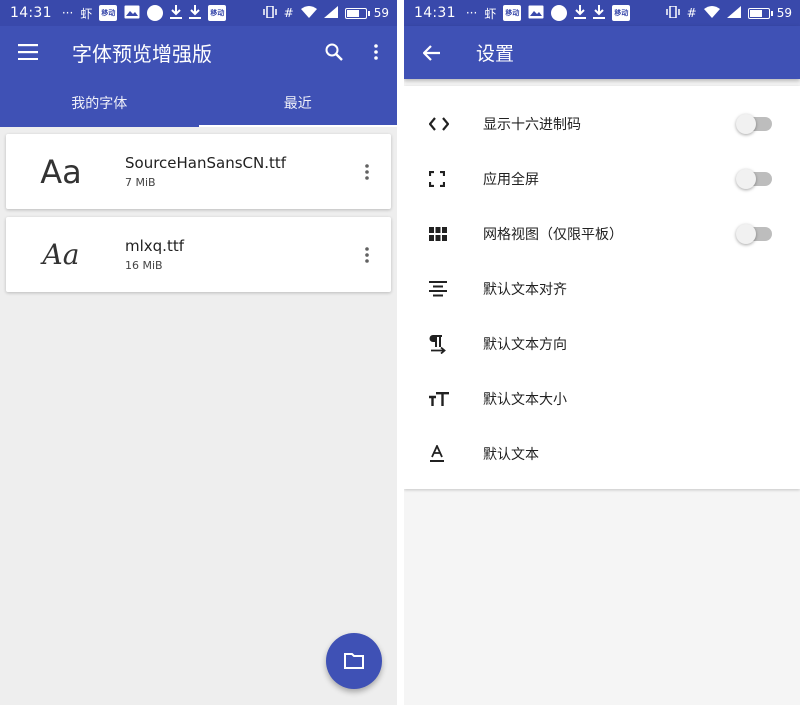 This screenshot has height=705, width=800. I want to click on setting-label: 默认文本大小, so click(525, 399).